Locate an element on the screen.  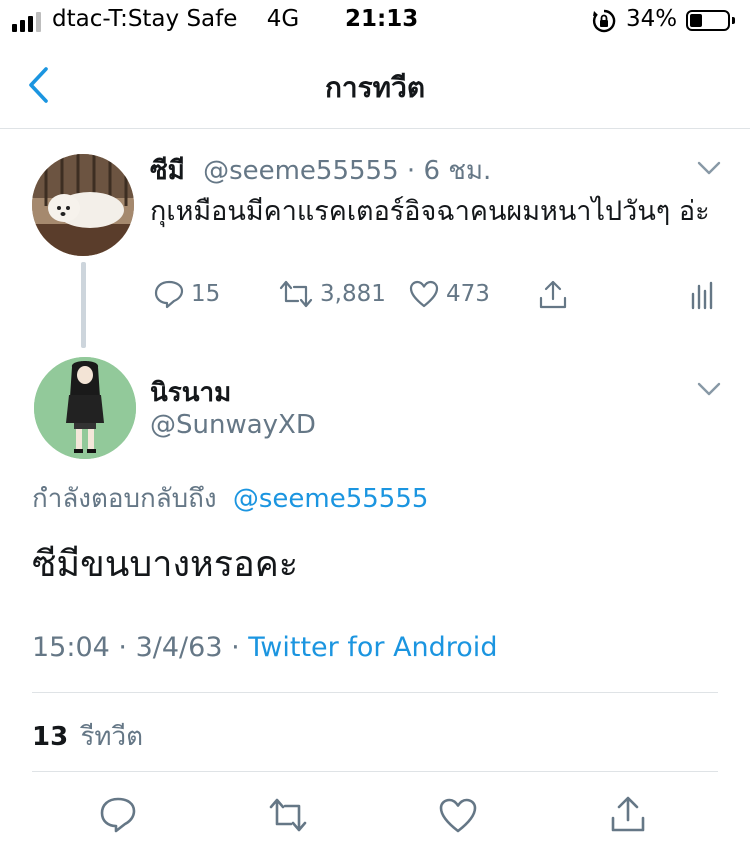
parent-tweet-time: 6 ชม. is located at coordinates (457, 171).